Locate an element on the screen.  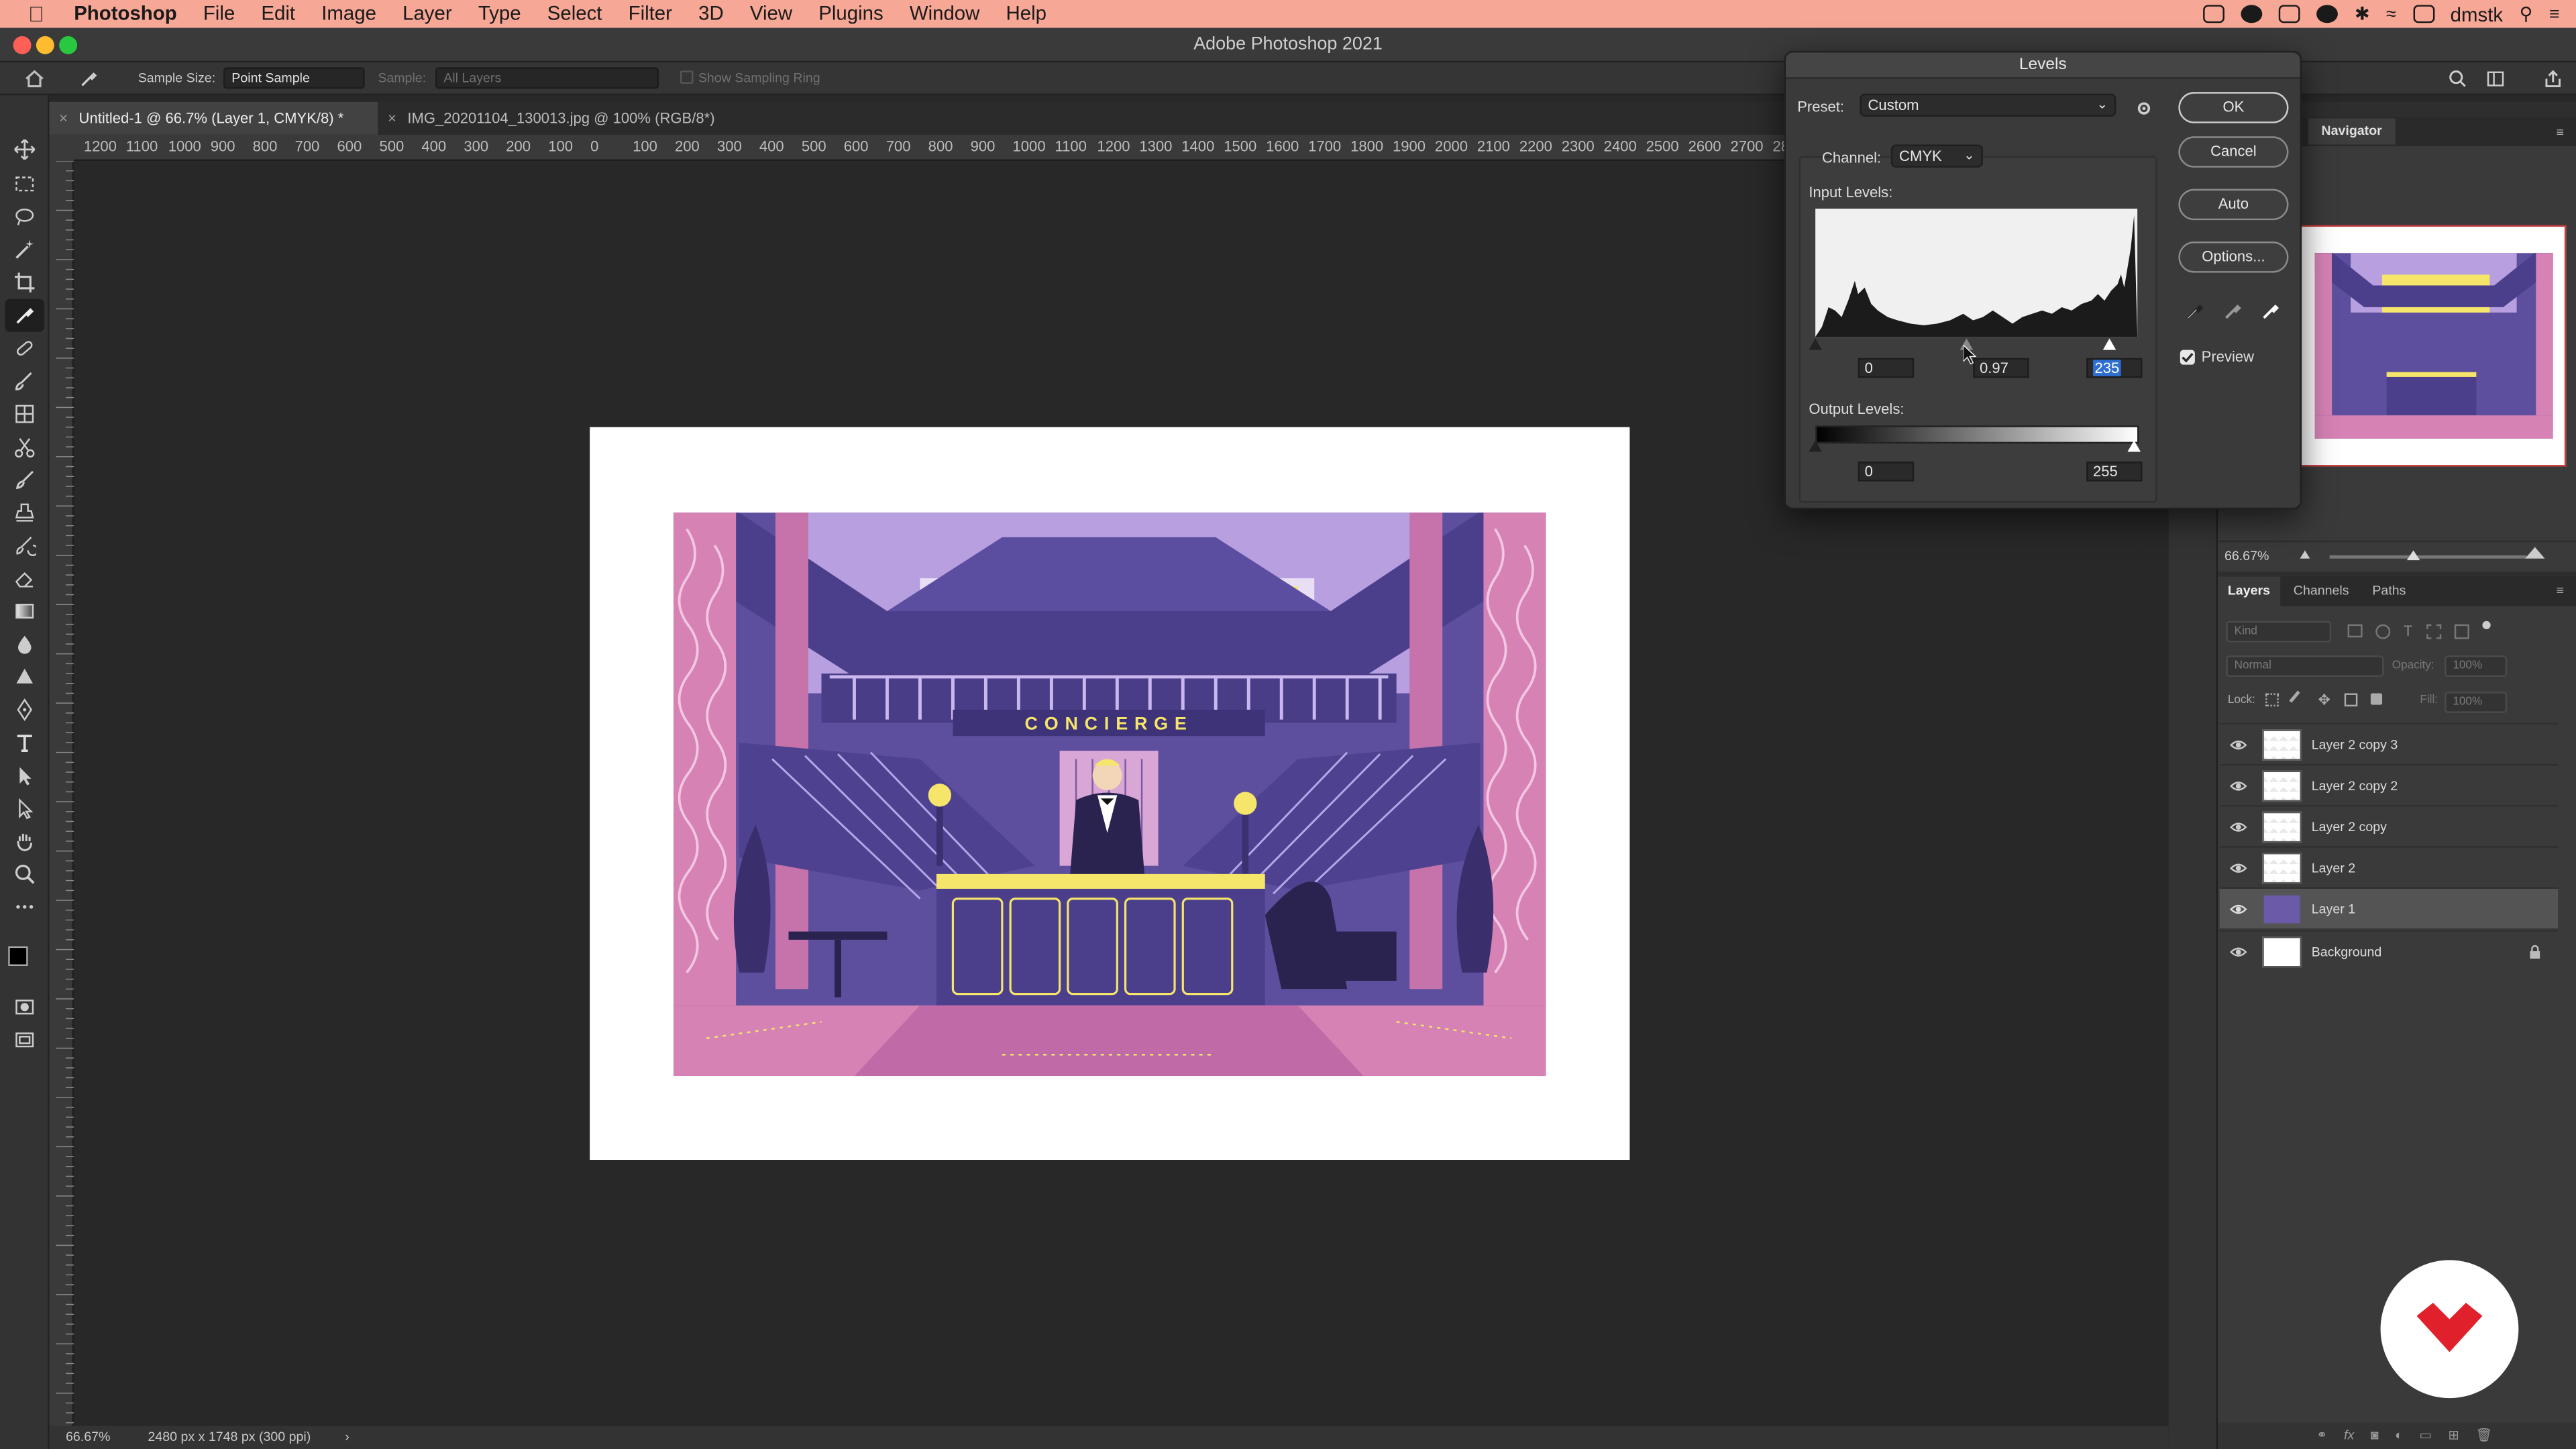
menu-layer: Layer is located at coordinates (428, 14).